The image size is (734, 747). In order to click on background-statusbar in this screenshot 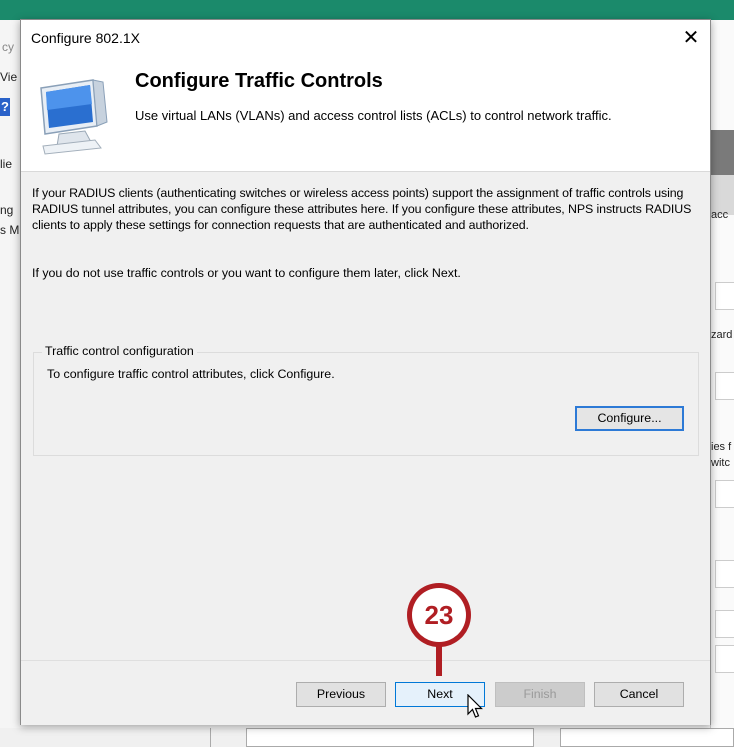, I will do `click(367, 737)`.